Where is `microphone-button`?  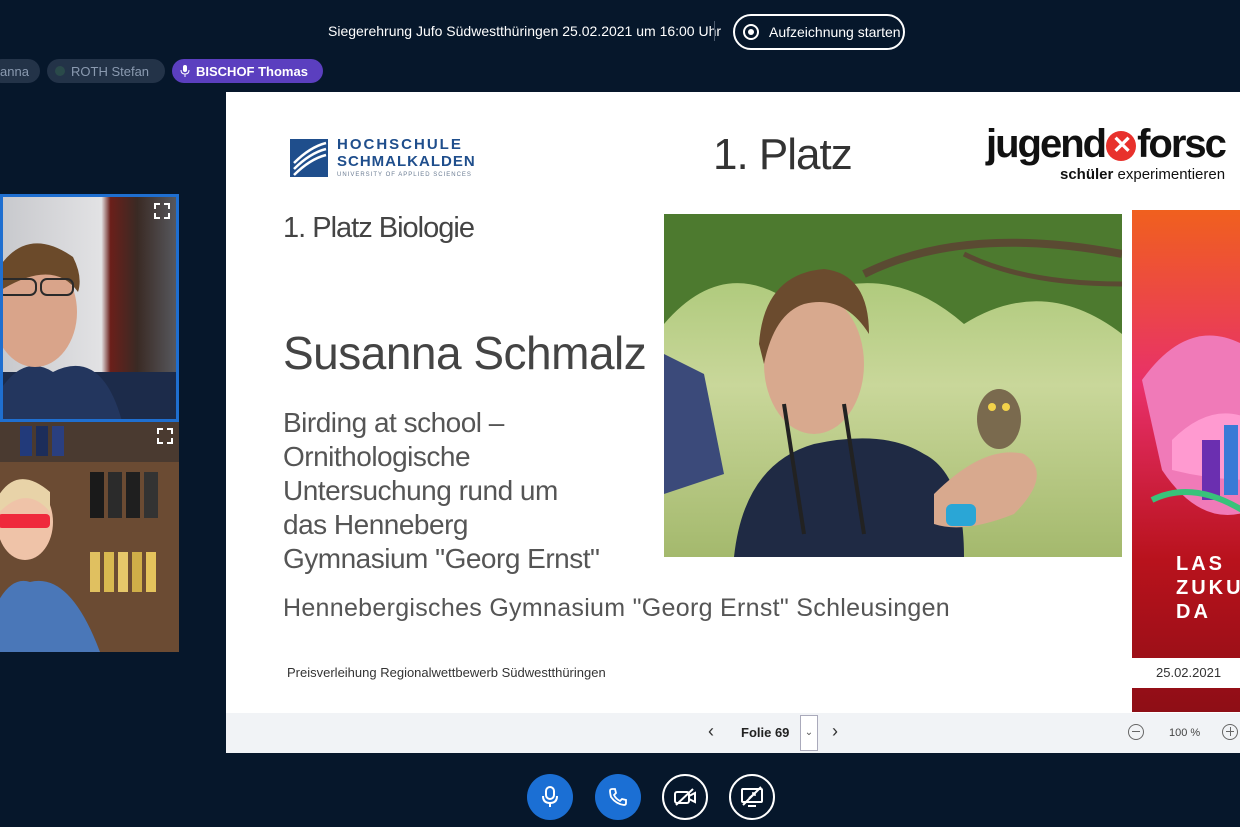 microphone-button is located at coordinates (550, 797).